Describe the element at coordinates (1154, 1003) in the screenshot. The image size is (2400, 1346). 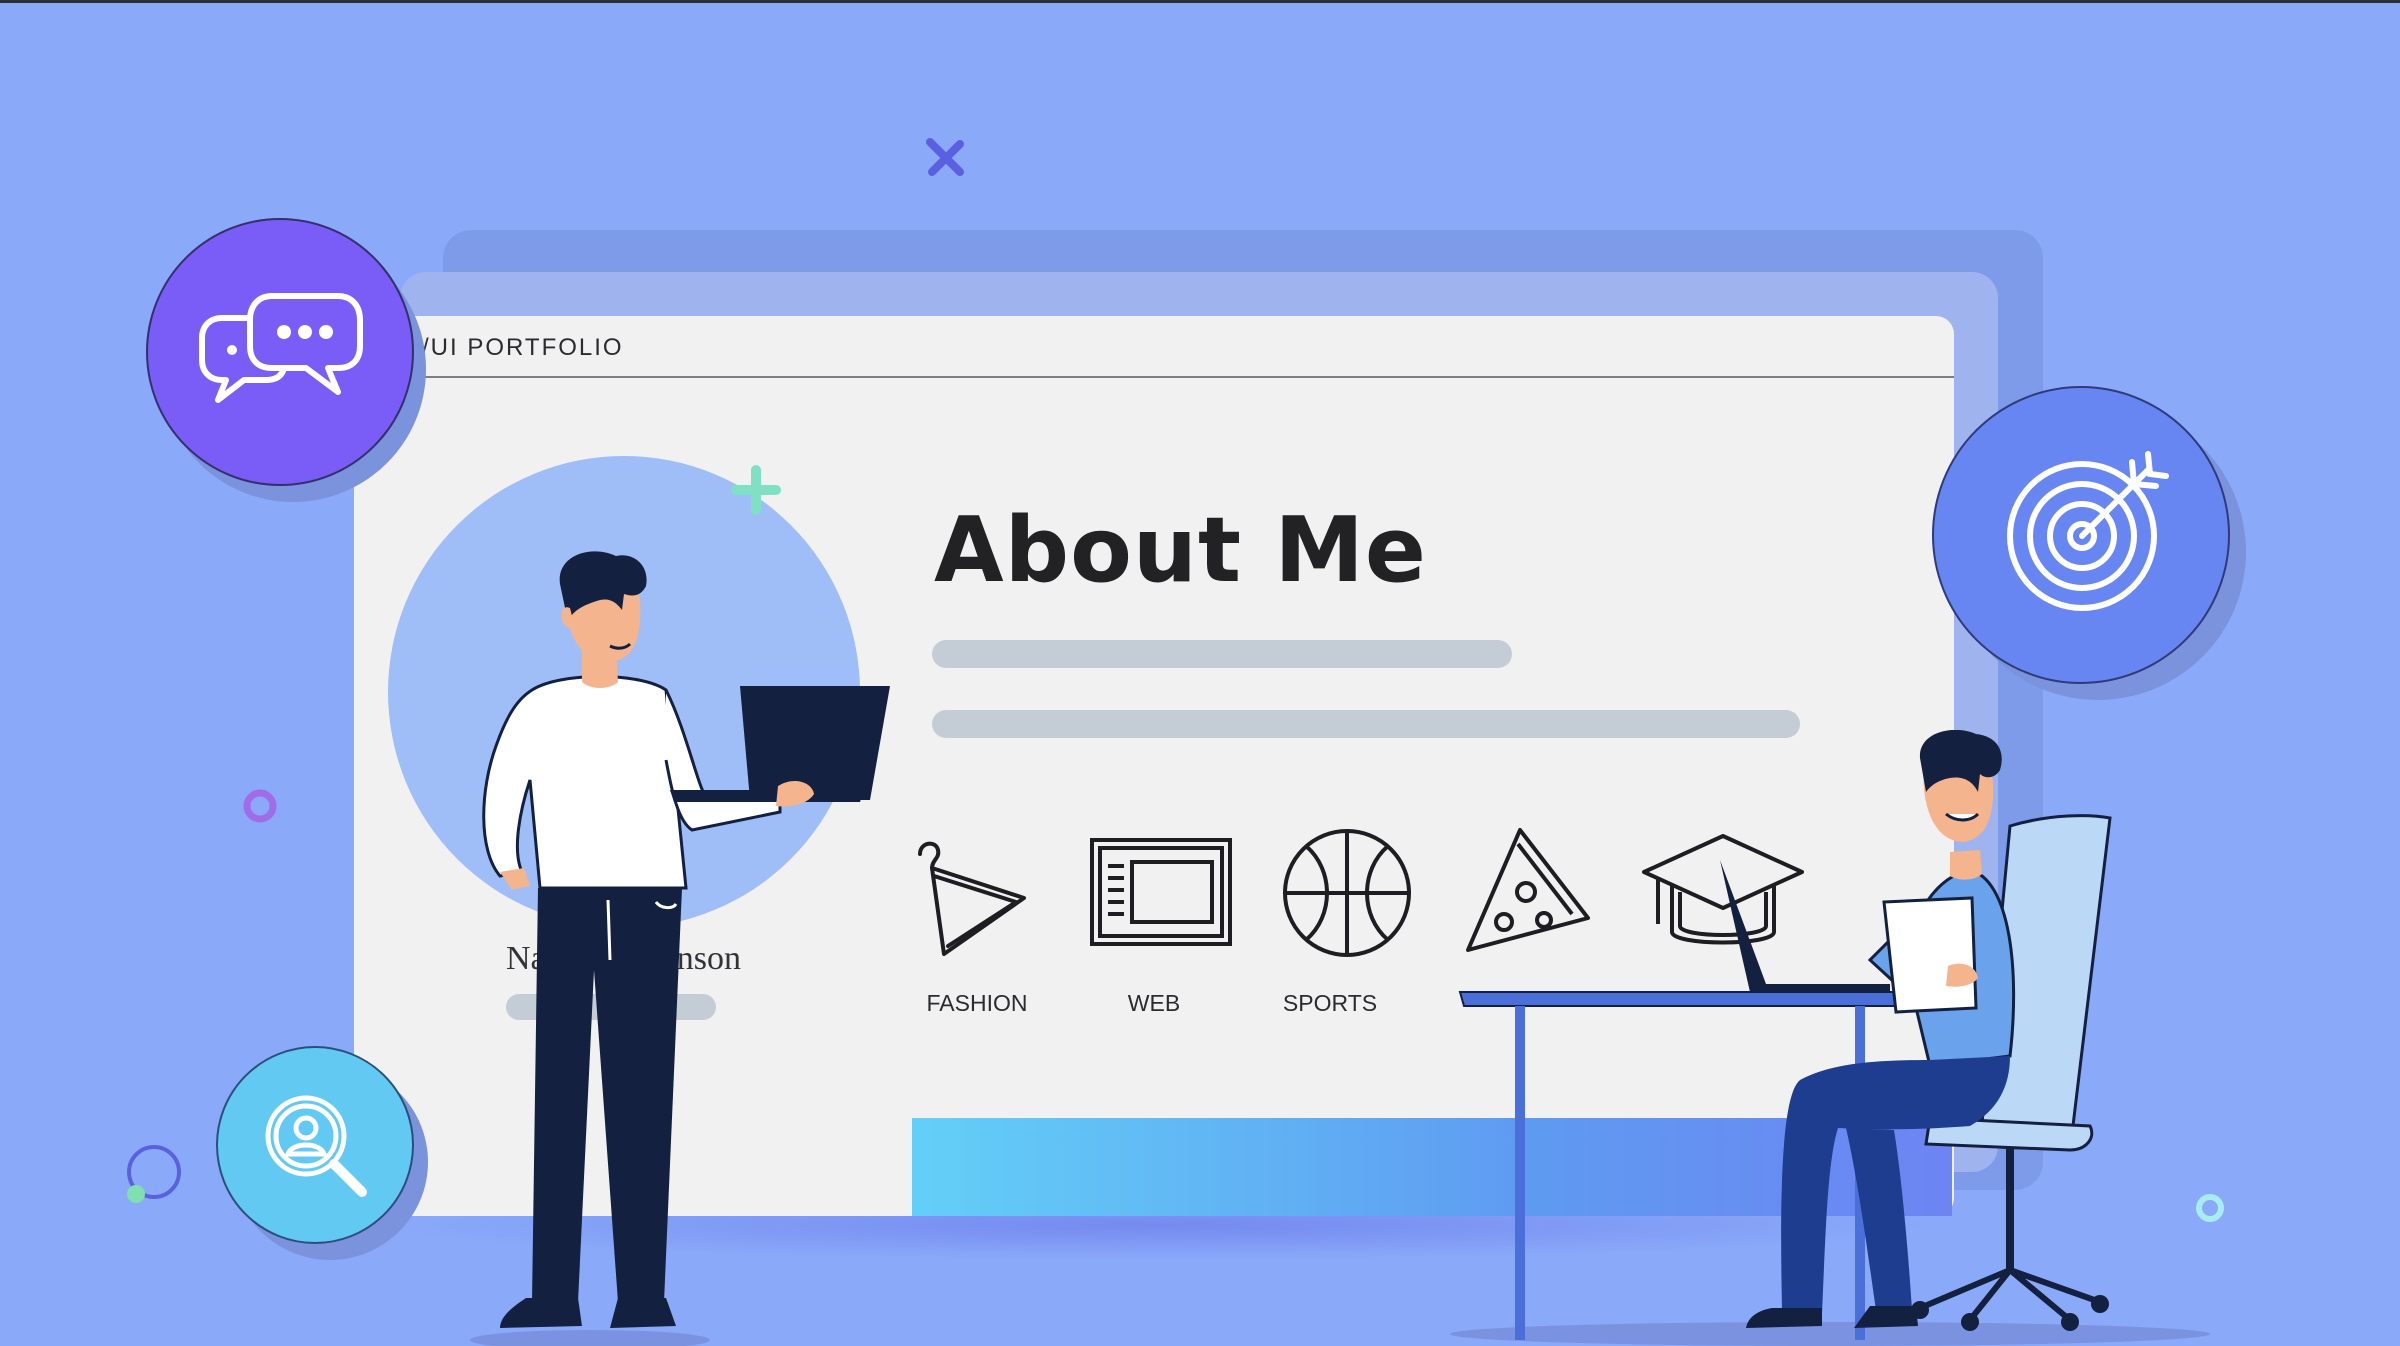
I see `category-label-web: WEB` at that location.